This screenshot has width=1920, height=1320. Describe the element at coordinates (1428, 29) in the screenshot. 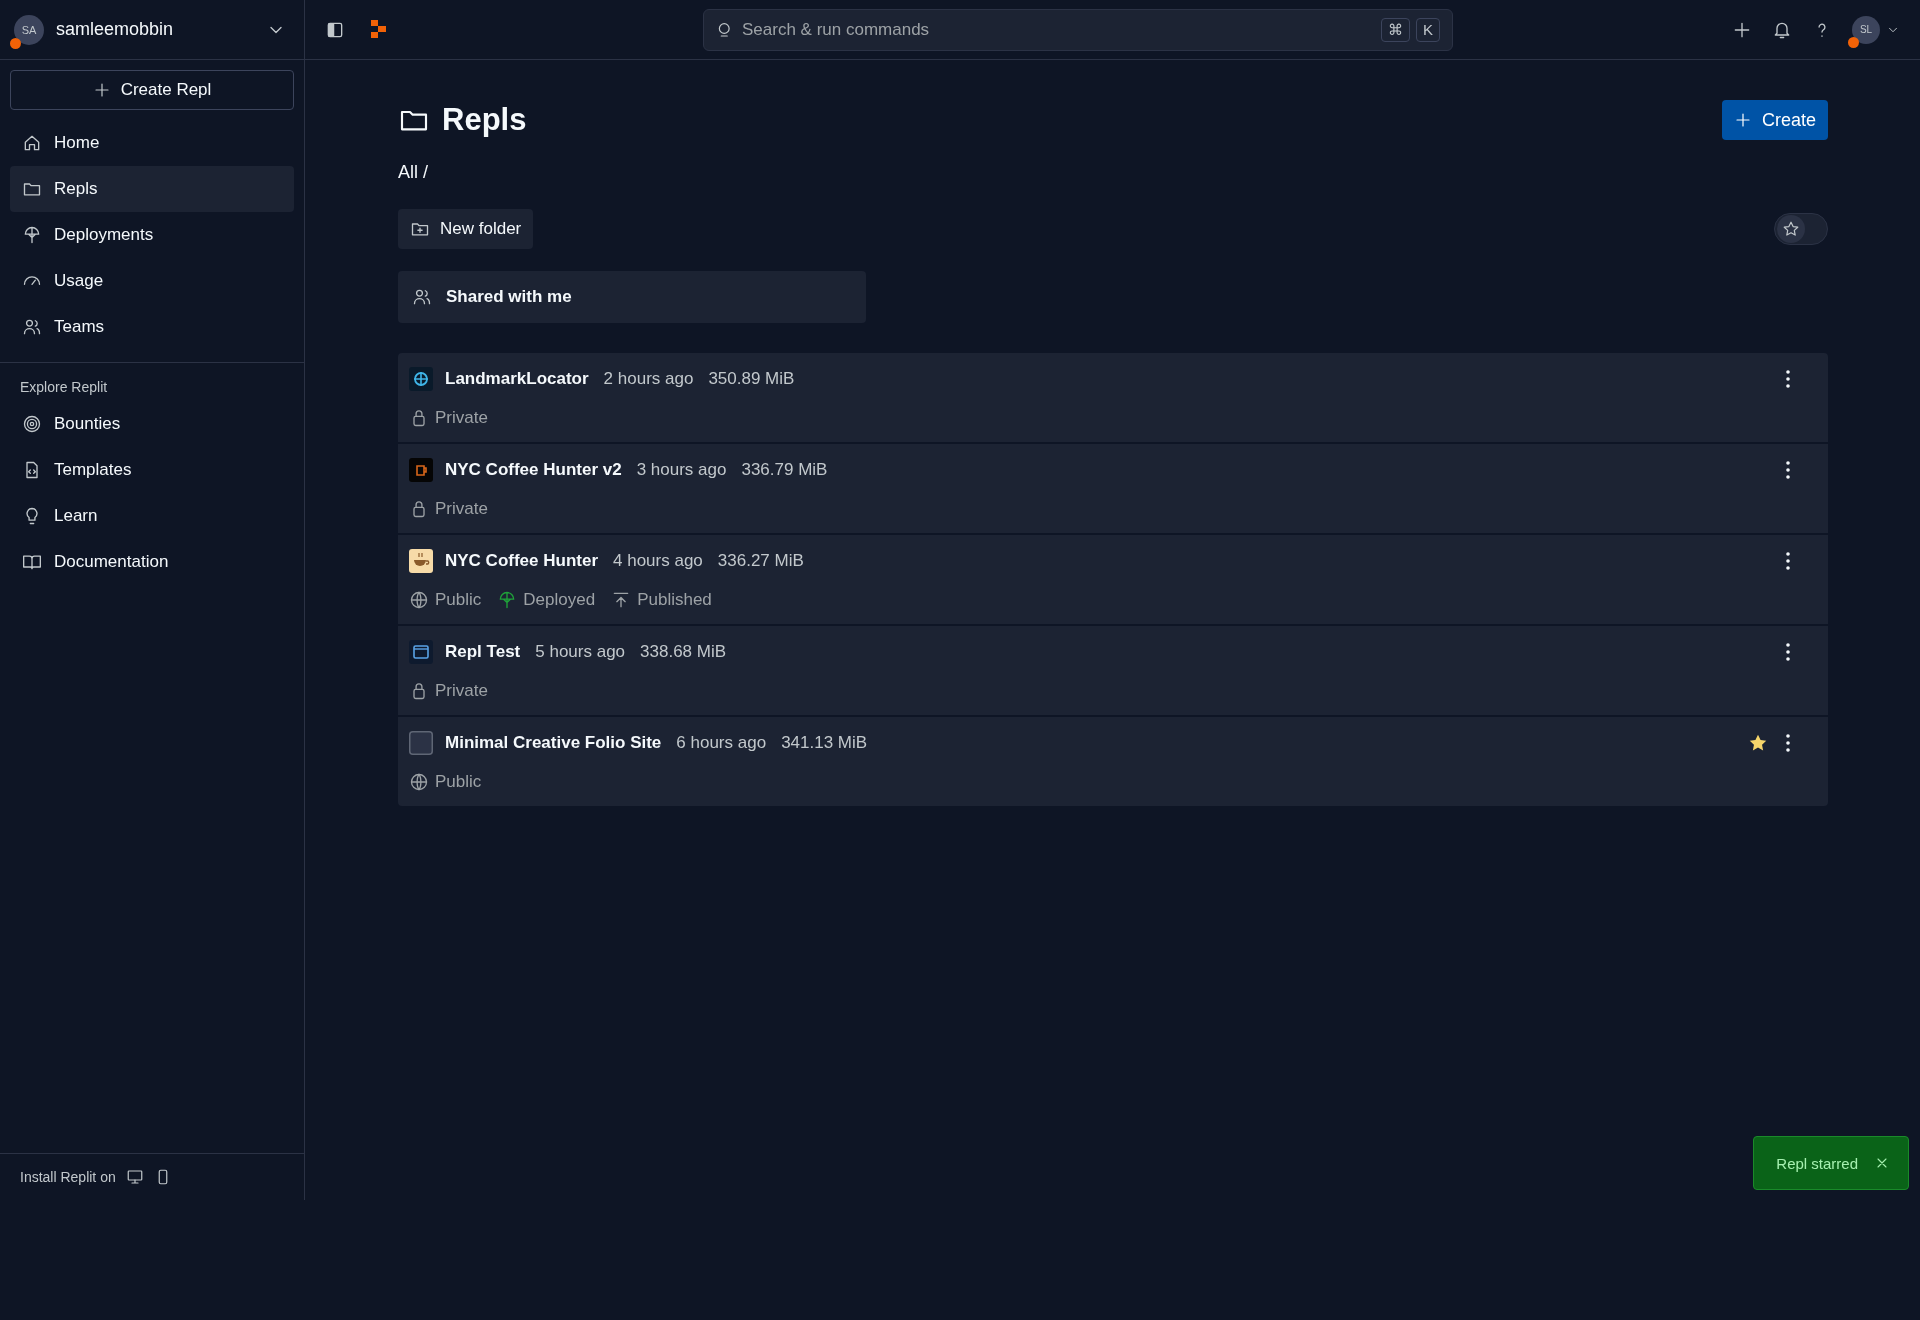

I see `keyboard-key: K` at that location.